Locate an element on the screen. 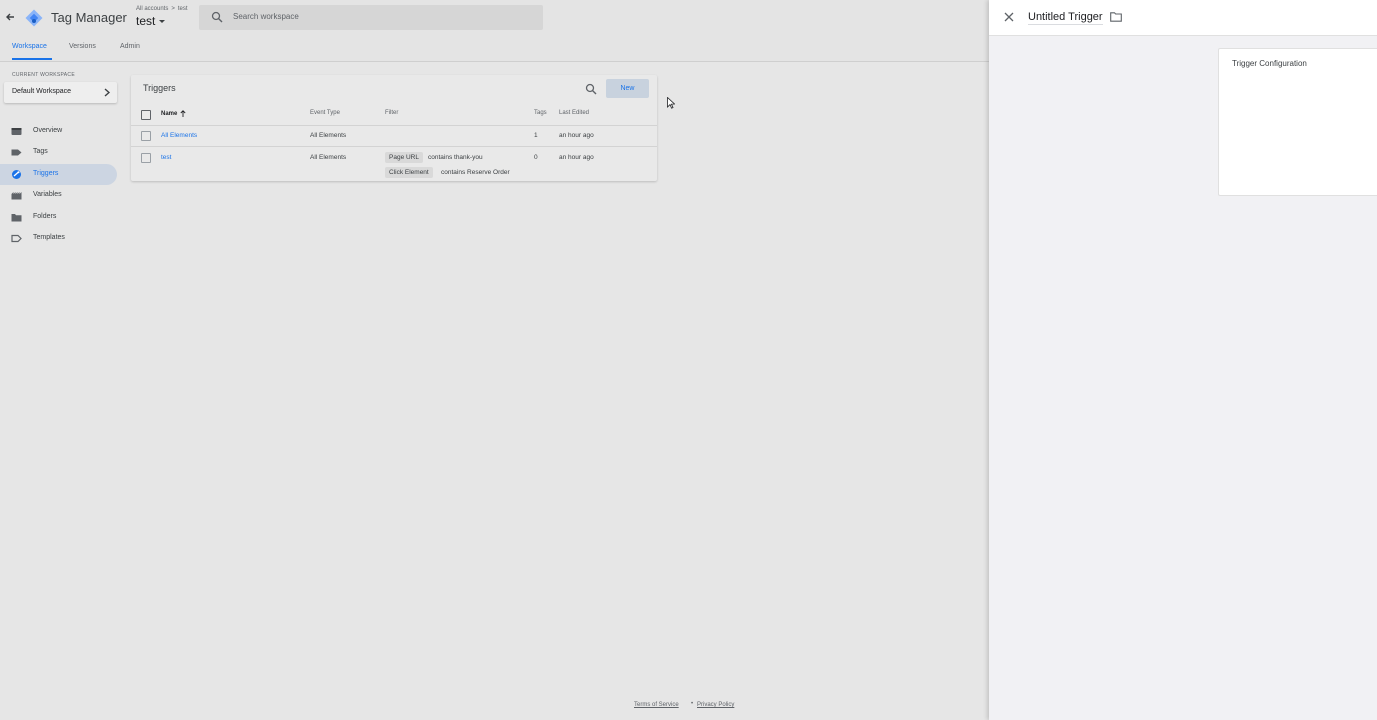 The height and width of the screenshot is (720, 1377). app-title: Tag Manager is located at coordinates (89, 17).